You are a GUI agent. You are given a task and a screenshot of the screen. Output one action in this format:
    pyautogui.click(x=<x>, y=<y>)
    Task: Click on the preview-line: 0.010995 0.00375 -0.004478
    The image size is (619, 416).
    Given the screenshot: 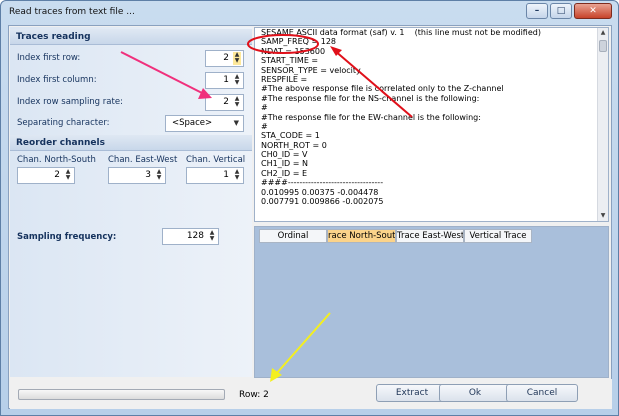 What is the action you would take?
    pyautogui.click(x=320, y=192)
    